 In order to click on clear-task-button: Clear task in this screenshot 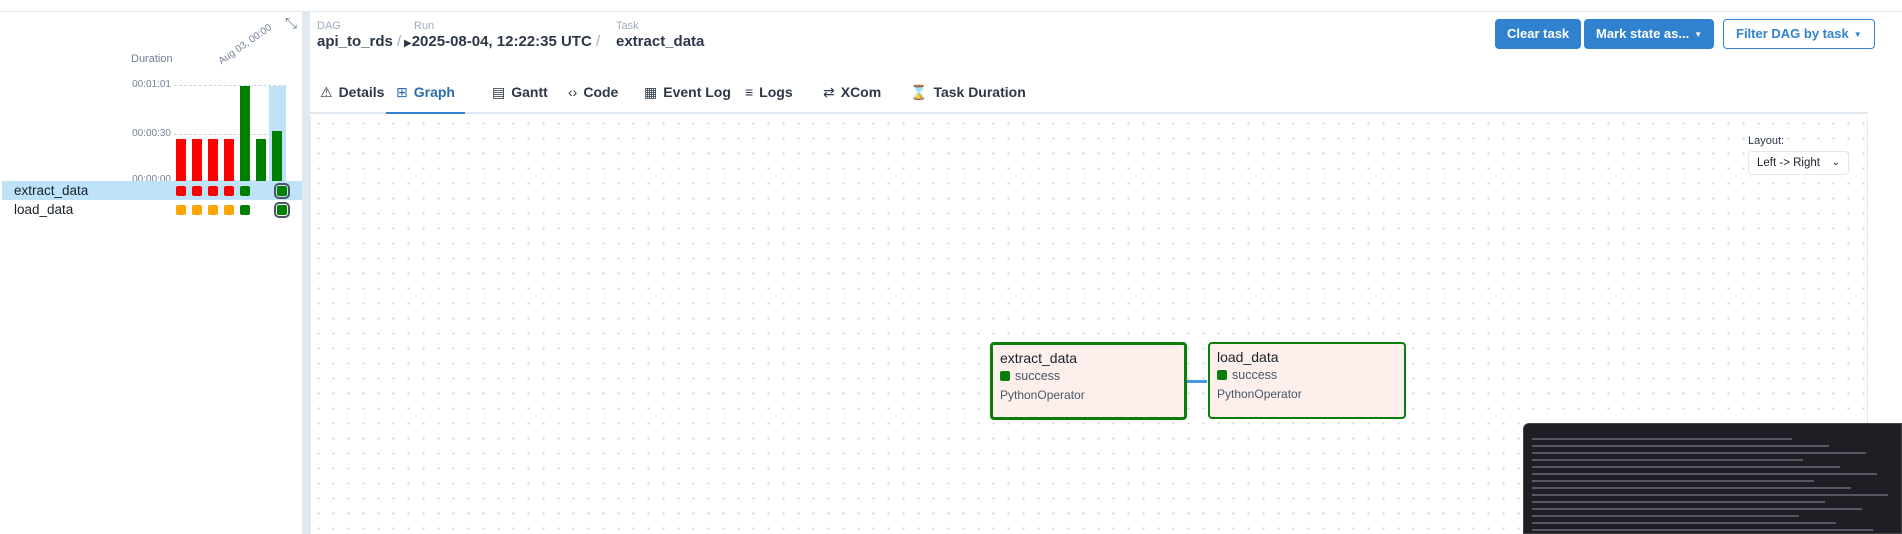, I will do `click(1538, 34)`.